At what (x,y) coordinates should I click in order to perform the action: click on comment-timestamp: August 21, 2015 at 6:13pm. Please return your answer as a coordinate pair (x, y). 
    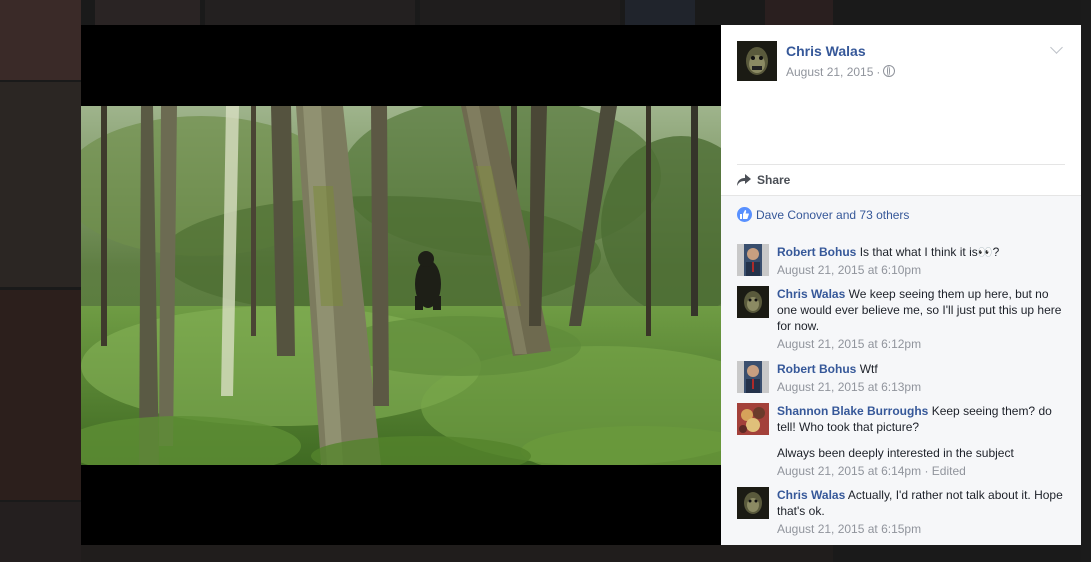
    Looking at the image, I should click on (921, 387).